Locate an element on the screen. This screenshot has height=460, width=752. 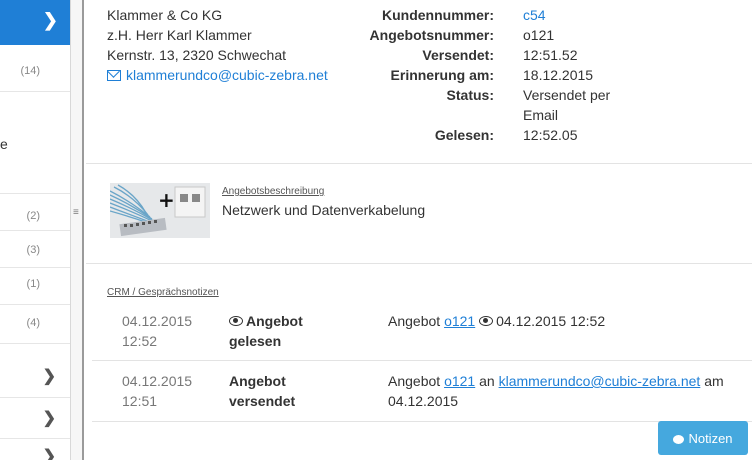
sidebar-count: (14) is located at coordinates (30, 71).